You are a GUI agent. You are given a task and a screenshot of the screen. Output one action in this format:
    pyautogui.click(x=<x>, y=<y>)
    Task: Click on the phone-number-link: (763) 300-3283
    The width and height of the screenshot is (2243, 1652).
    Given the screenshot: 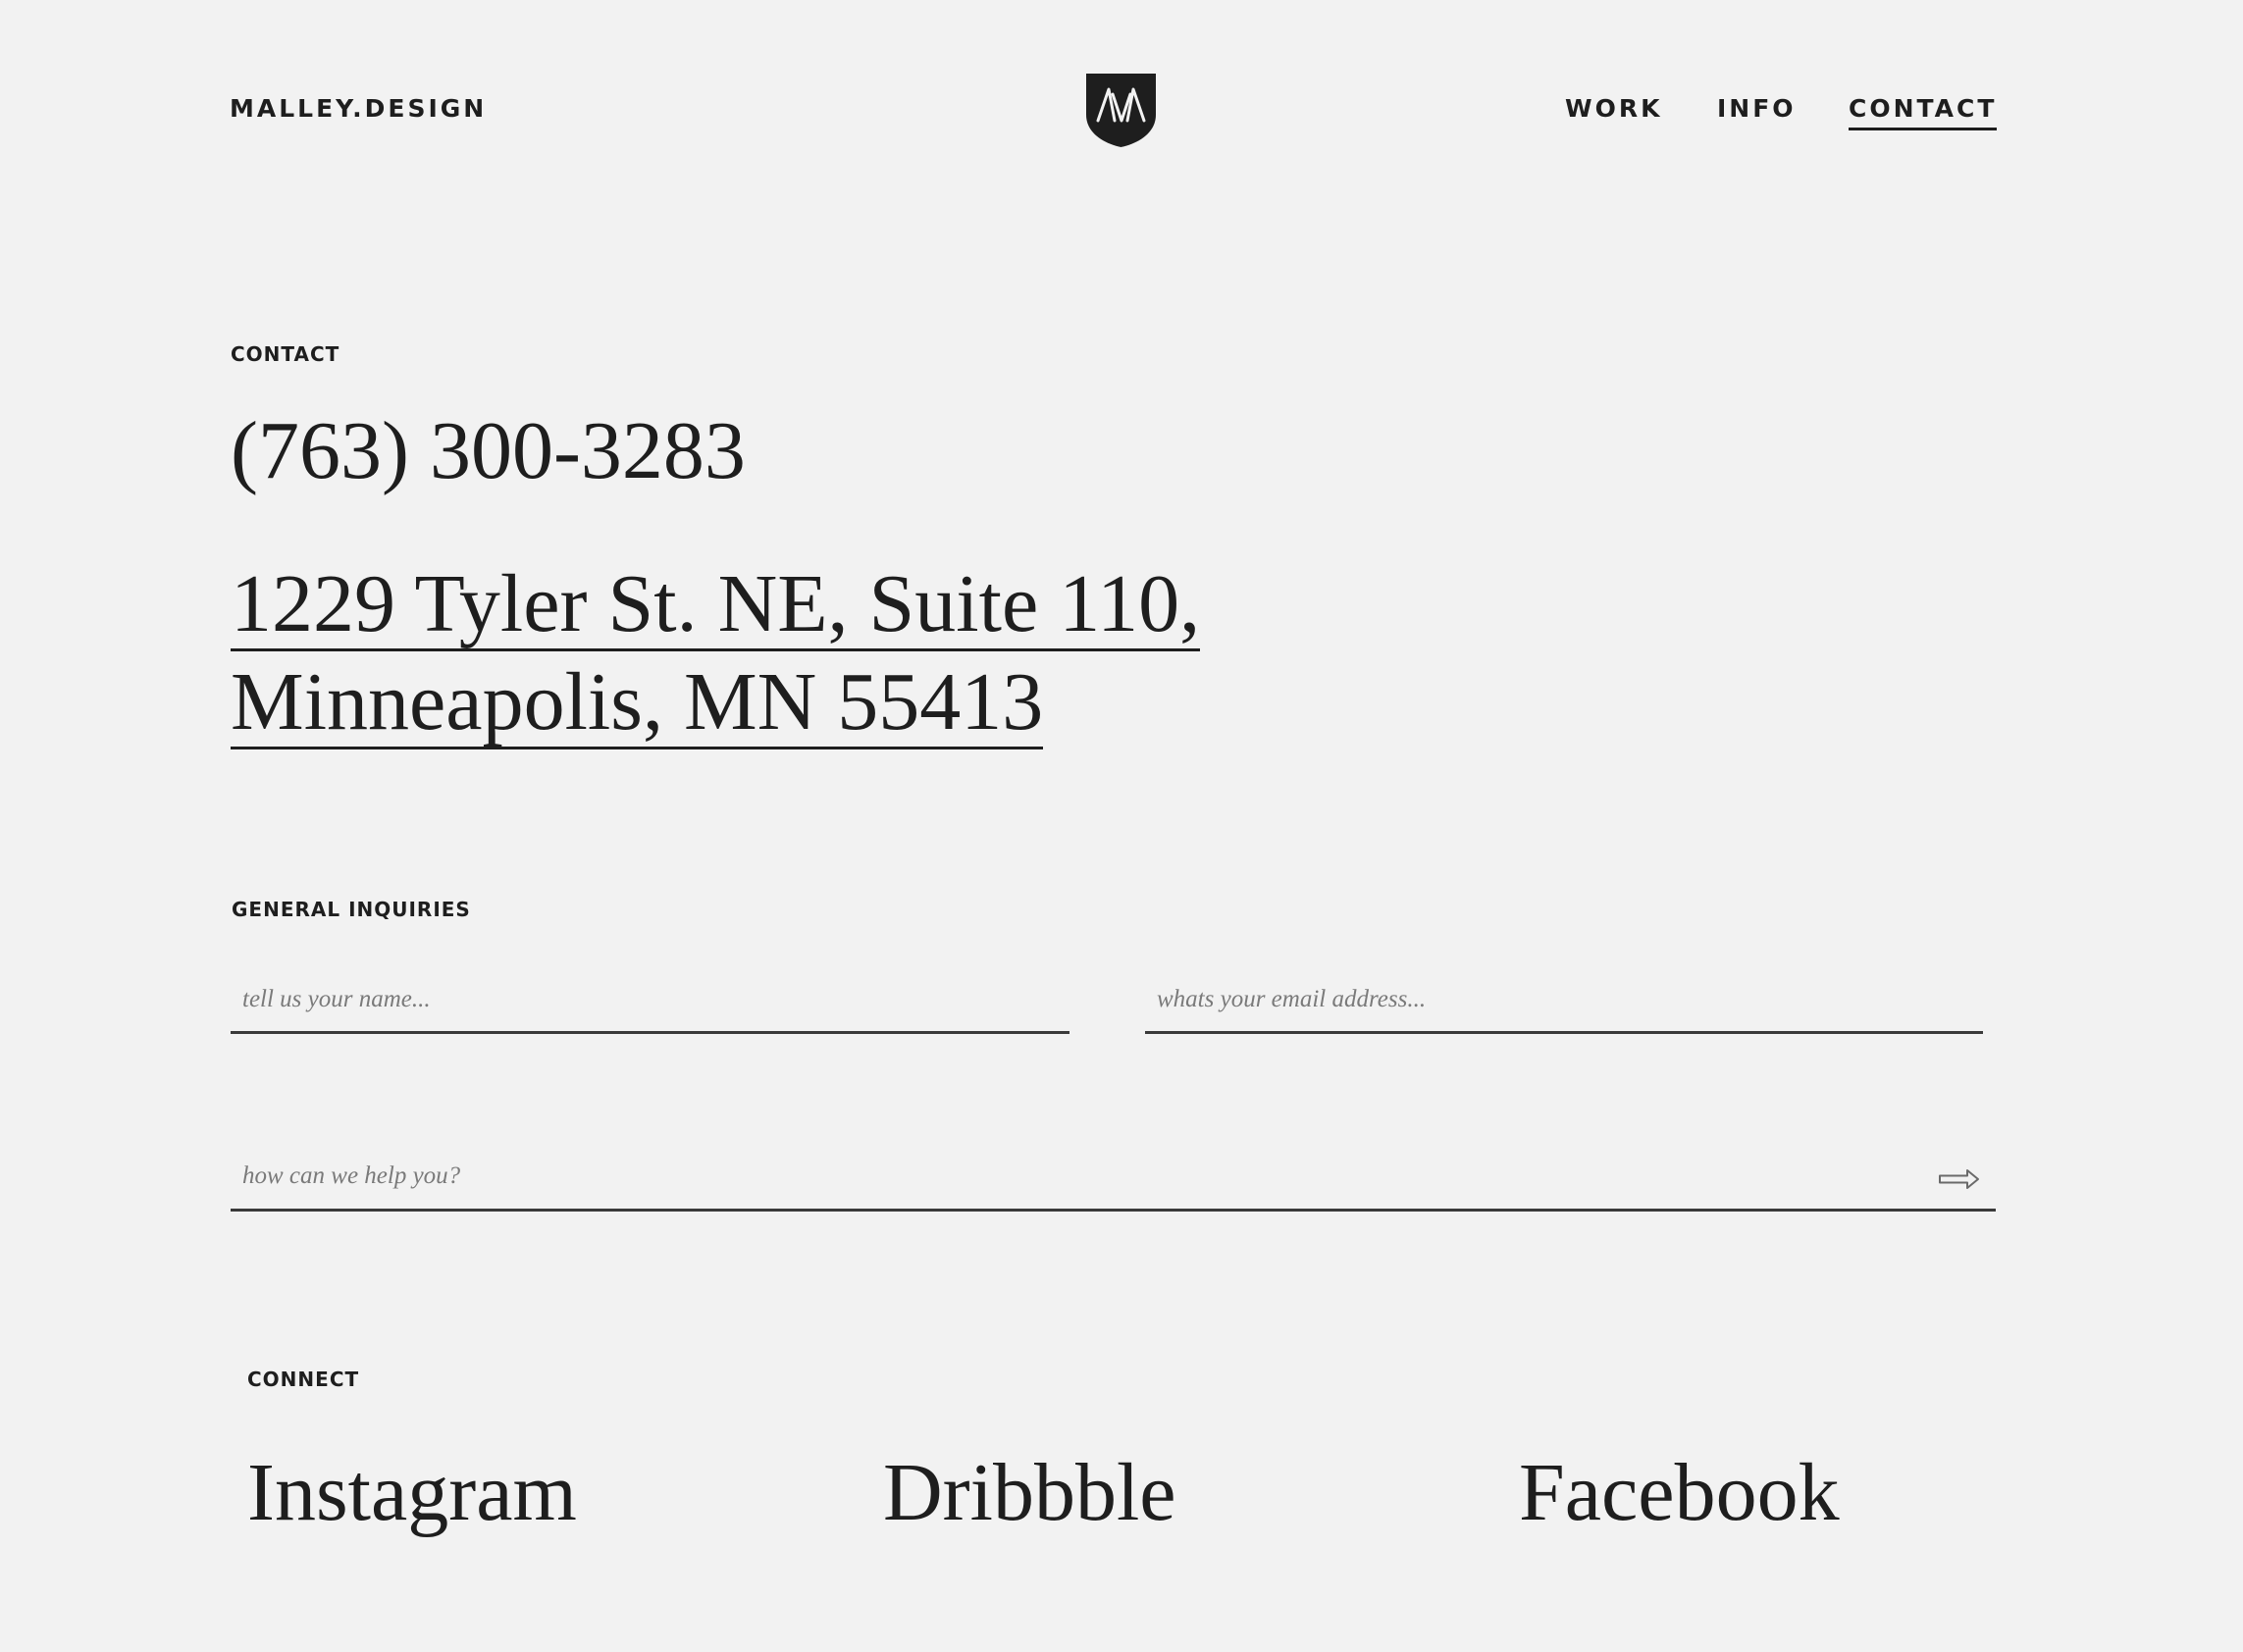 What is the action you would take?
    pyautogui.click(x=488, y=451)
    